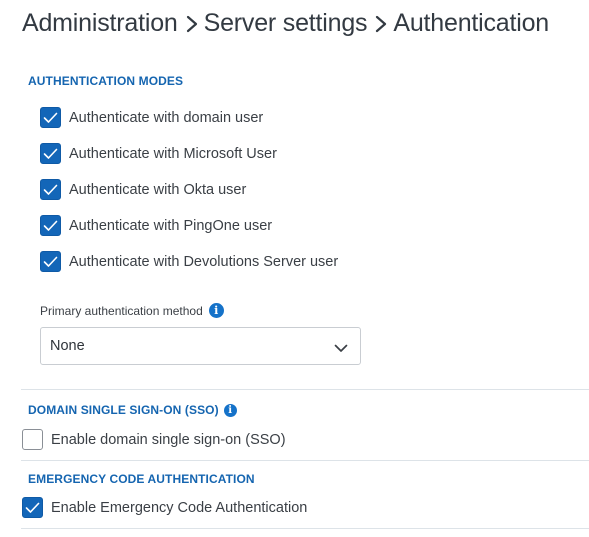 The width and height of the screenshot is (589, 537). Describe the element at coordinates (166, 117) in the screenshot. I see `checkbox-label: Authenticate with domain user` at that location.